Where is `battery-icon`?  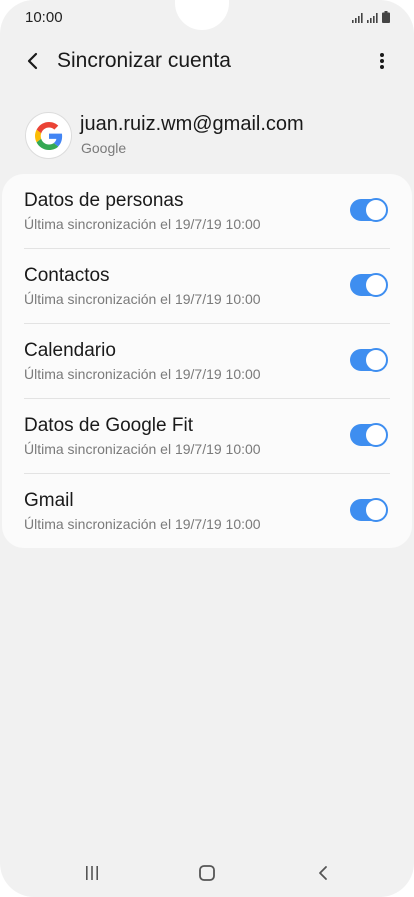 battery-icon is located at coordinates (386, 19).